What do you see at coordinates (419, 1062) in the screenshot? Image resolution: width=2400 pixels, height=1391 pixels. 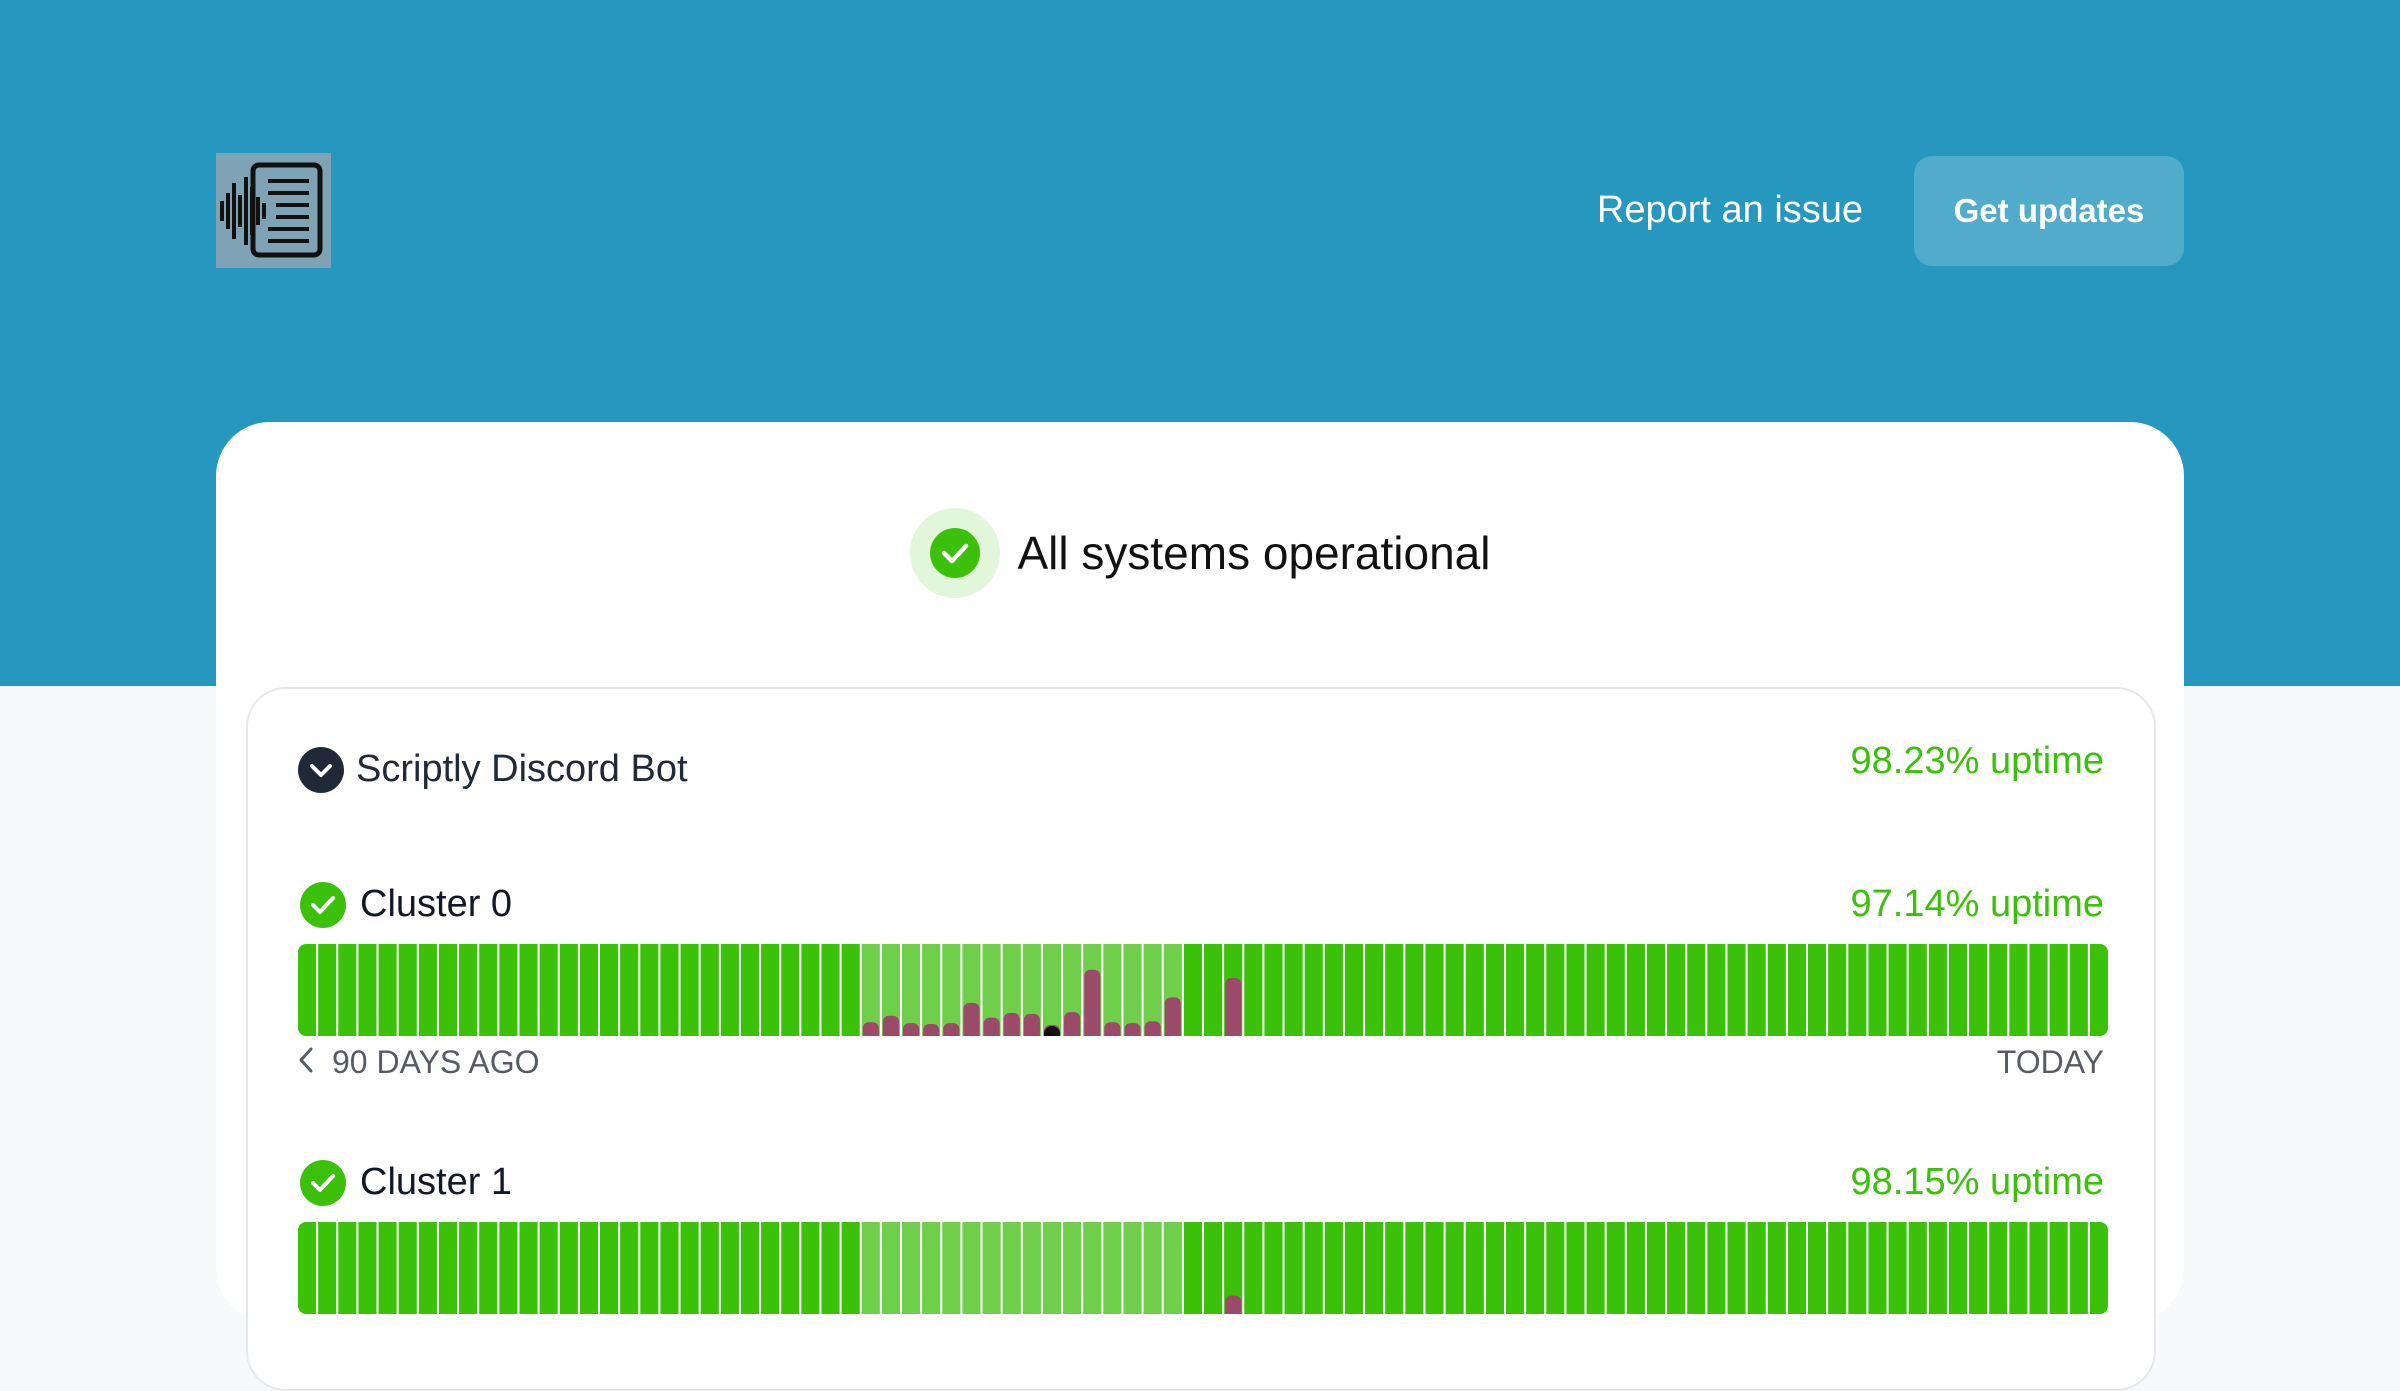 I see `range-back-button: 90 DAYS AGO` at bounding box center [419, 1062].